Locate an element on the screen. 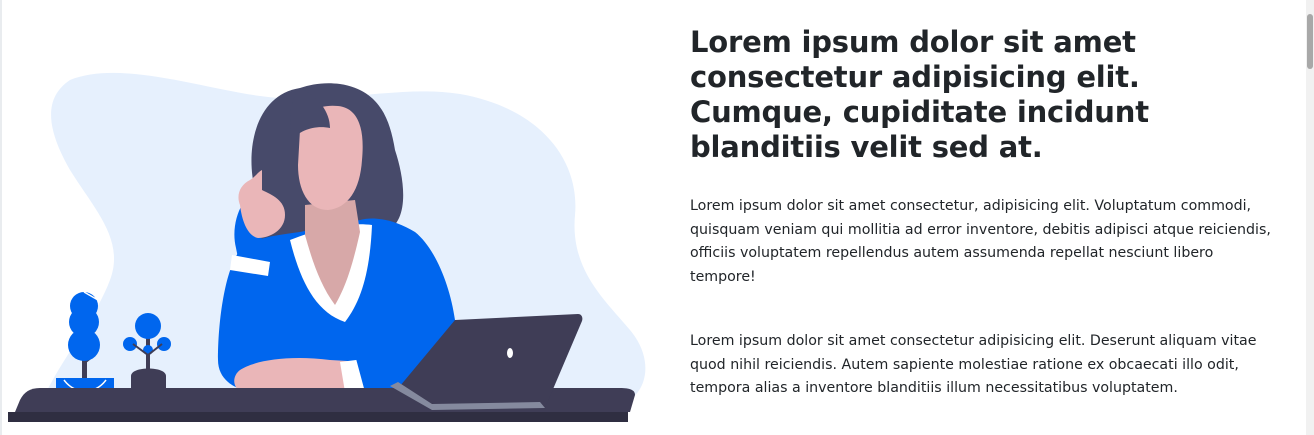 Image resolution: width=1314 pixels, height=435 pixels. vertical-scrollbar is located at coordinates (1310, 217).